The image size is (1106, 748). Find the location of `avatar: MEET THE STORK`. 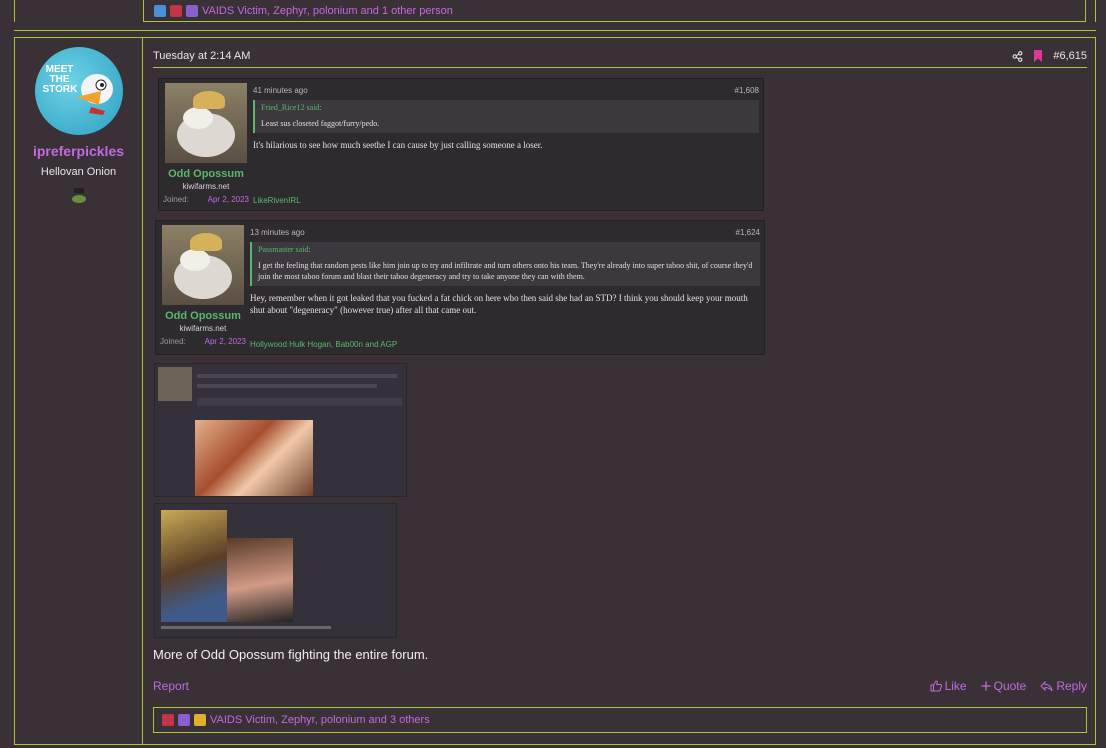

avatar: MEET THE STORK is located at coordinates (78, 91).